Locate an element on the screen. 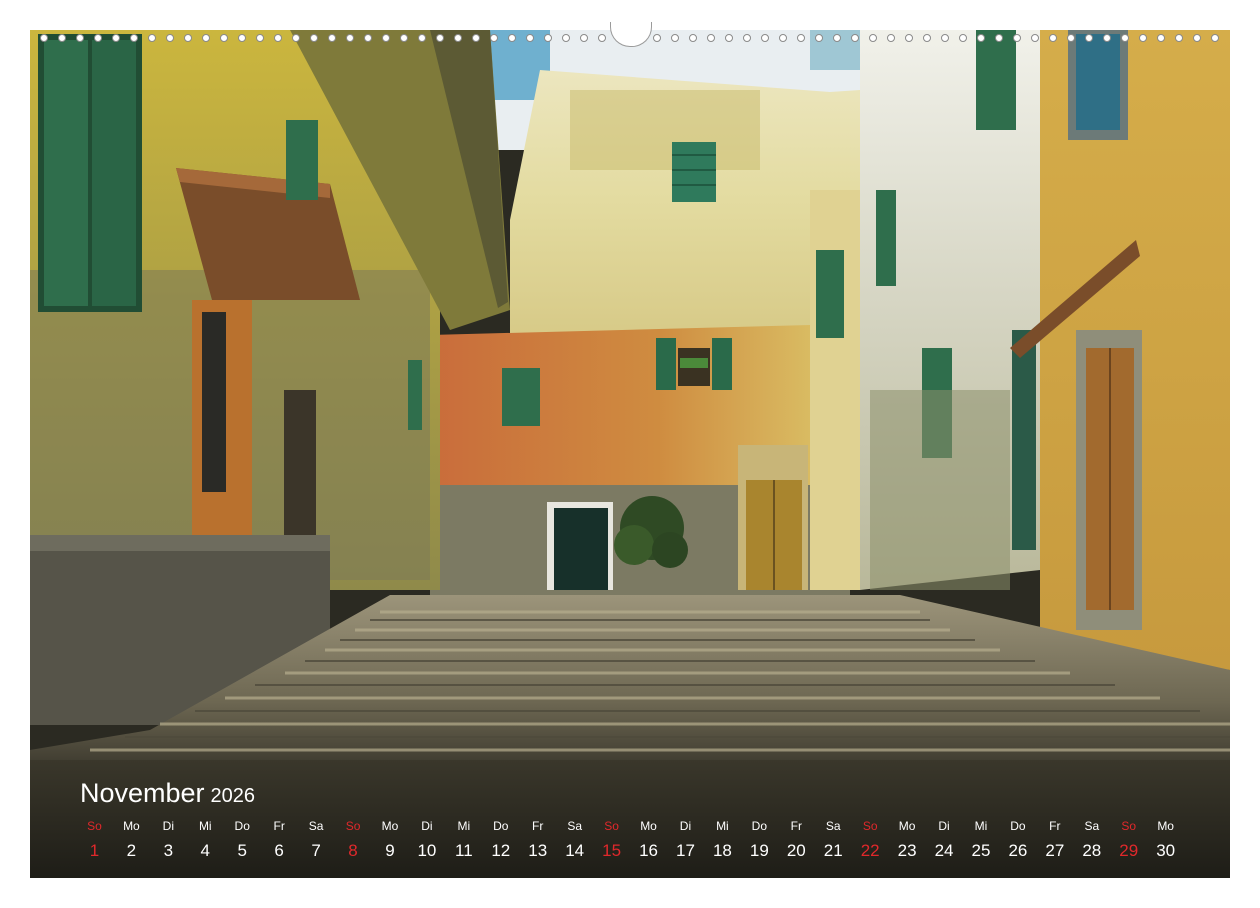  calendar-day: Mo 16 is located at coordinates (648, 839).